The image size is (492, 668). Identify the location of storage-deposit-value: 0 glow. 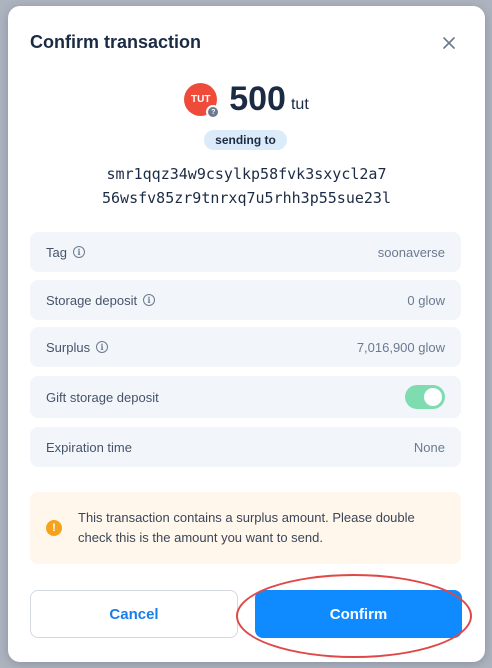
(426, 300).